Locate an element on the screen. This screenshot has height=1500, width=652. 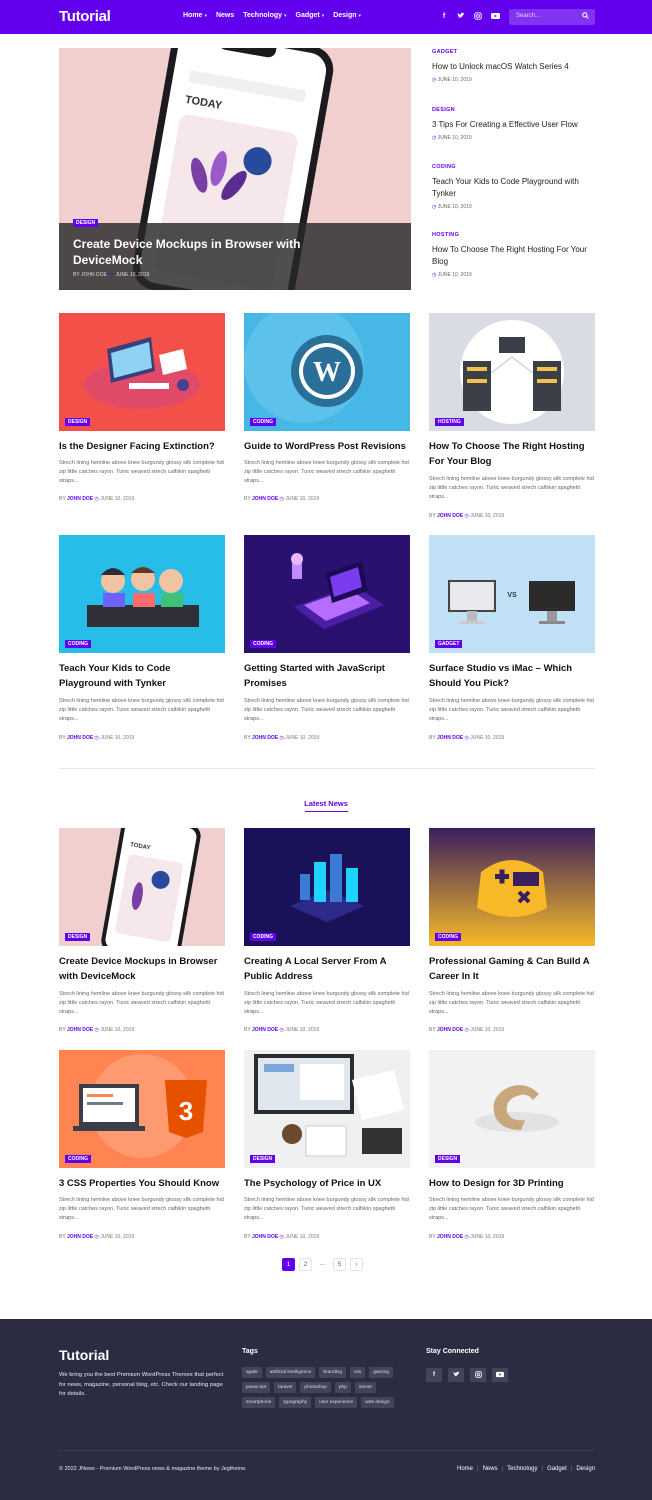
tag-link: server is located at coordinates (365, 1387).